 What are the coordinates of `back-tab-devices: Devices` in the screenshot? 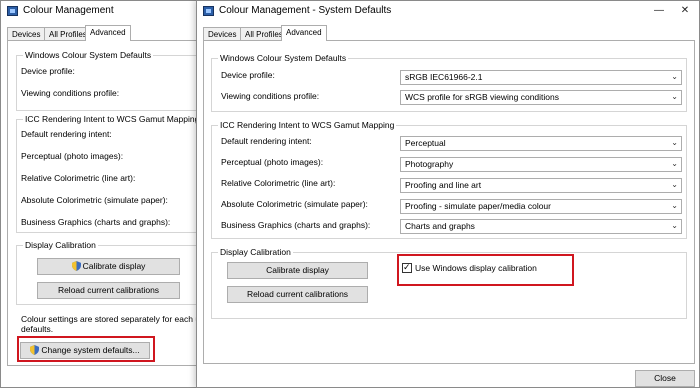 It's located at (26, 34).